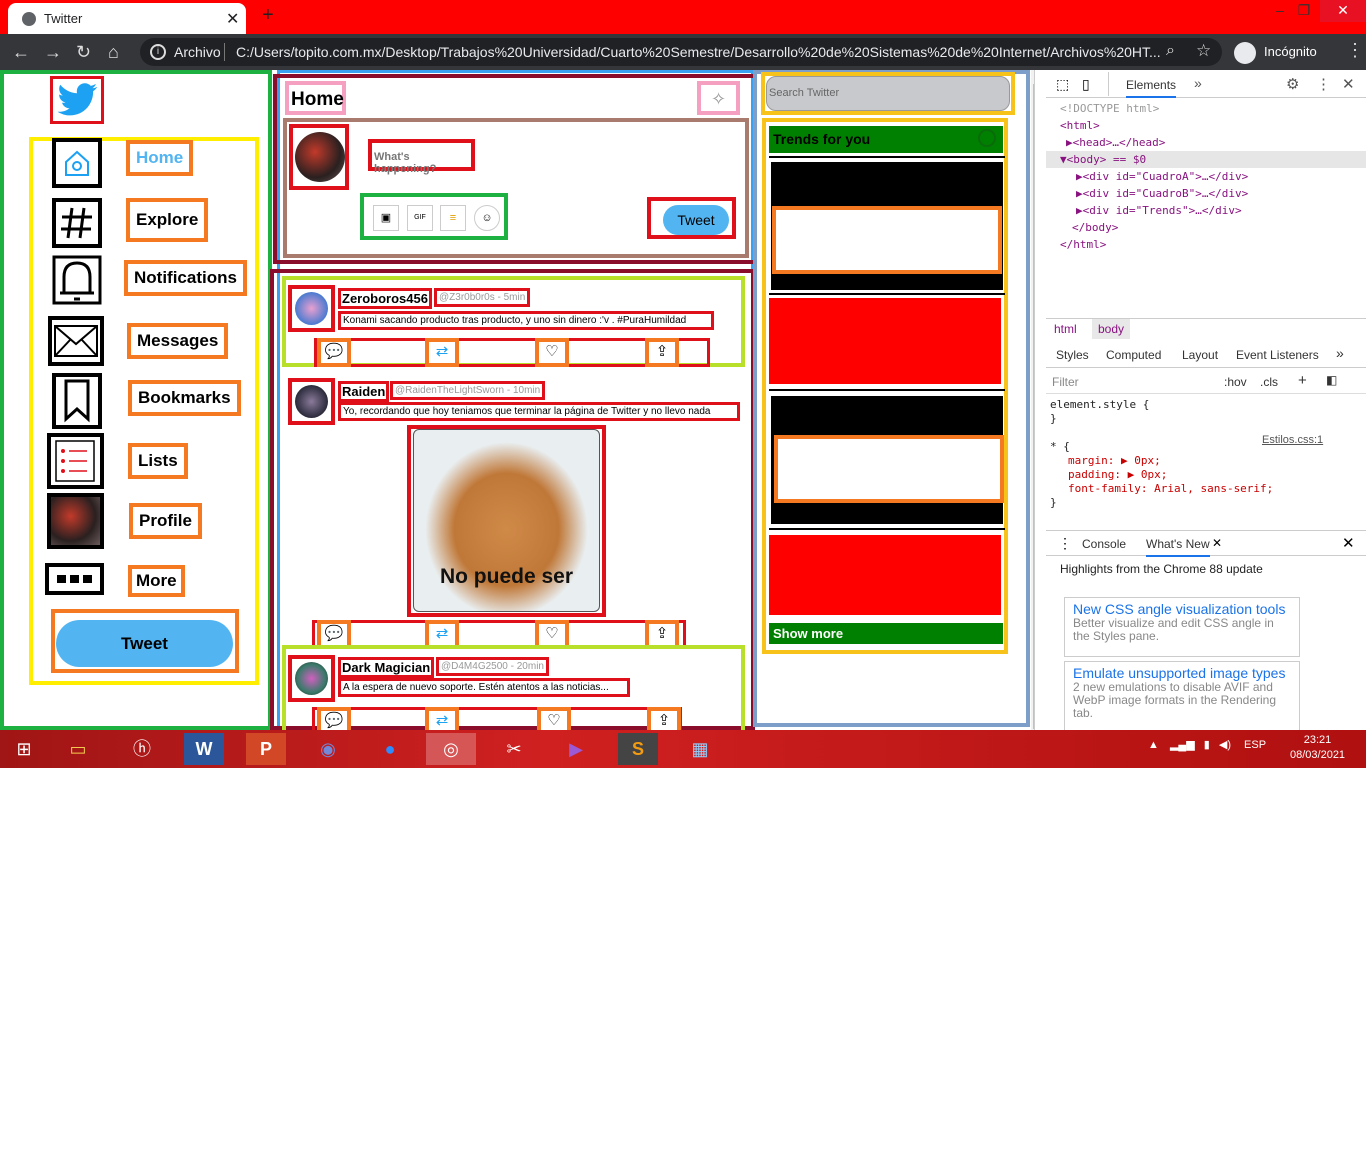 This screenshot has height=1152, width=1366. Describe the element at coordinates (1200, 355) in the screenshot. I see `tab-layout: Layout` at that location.